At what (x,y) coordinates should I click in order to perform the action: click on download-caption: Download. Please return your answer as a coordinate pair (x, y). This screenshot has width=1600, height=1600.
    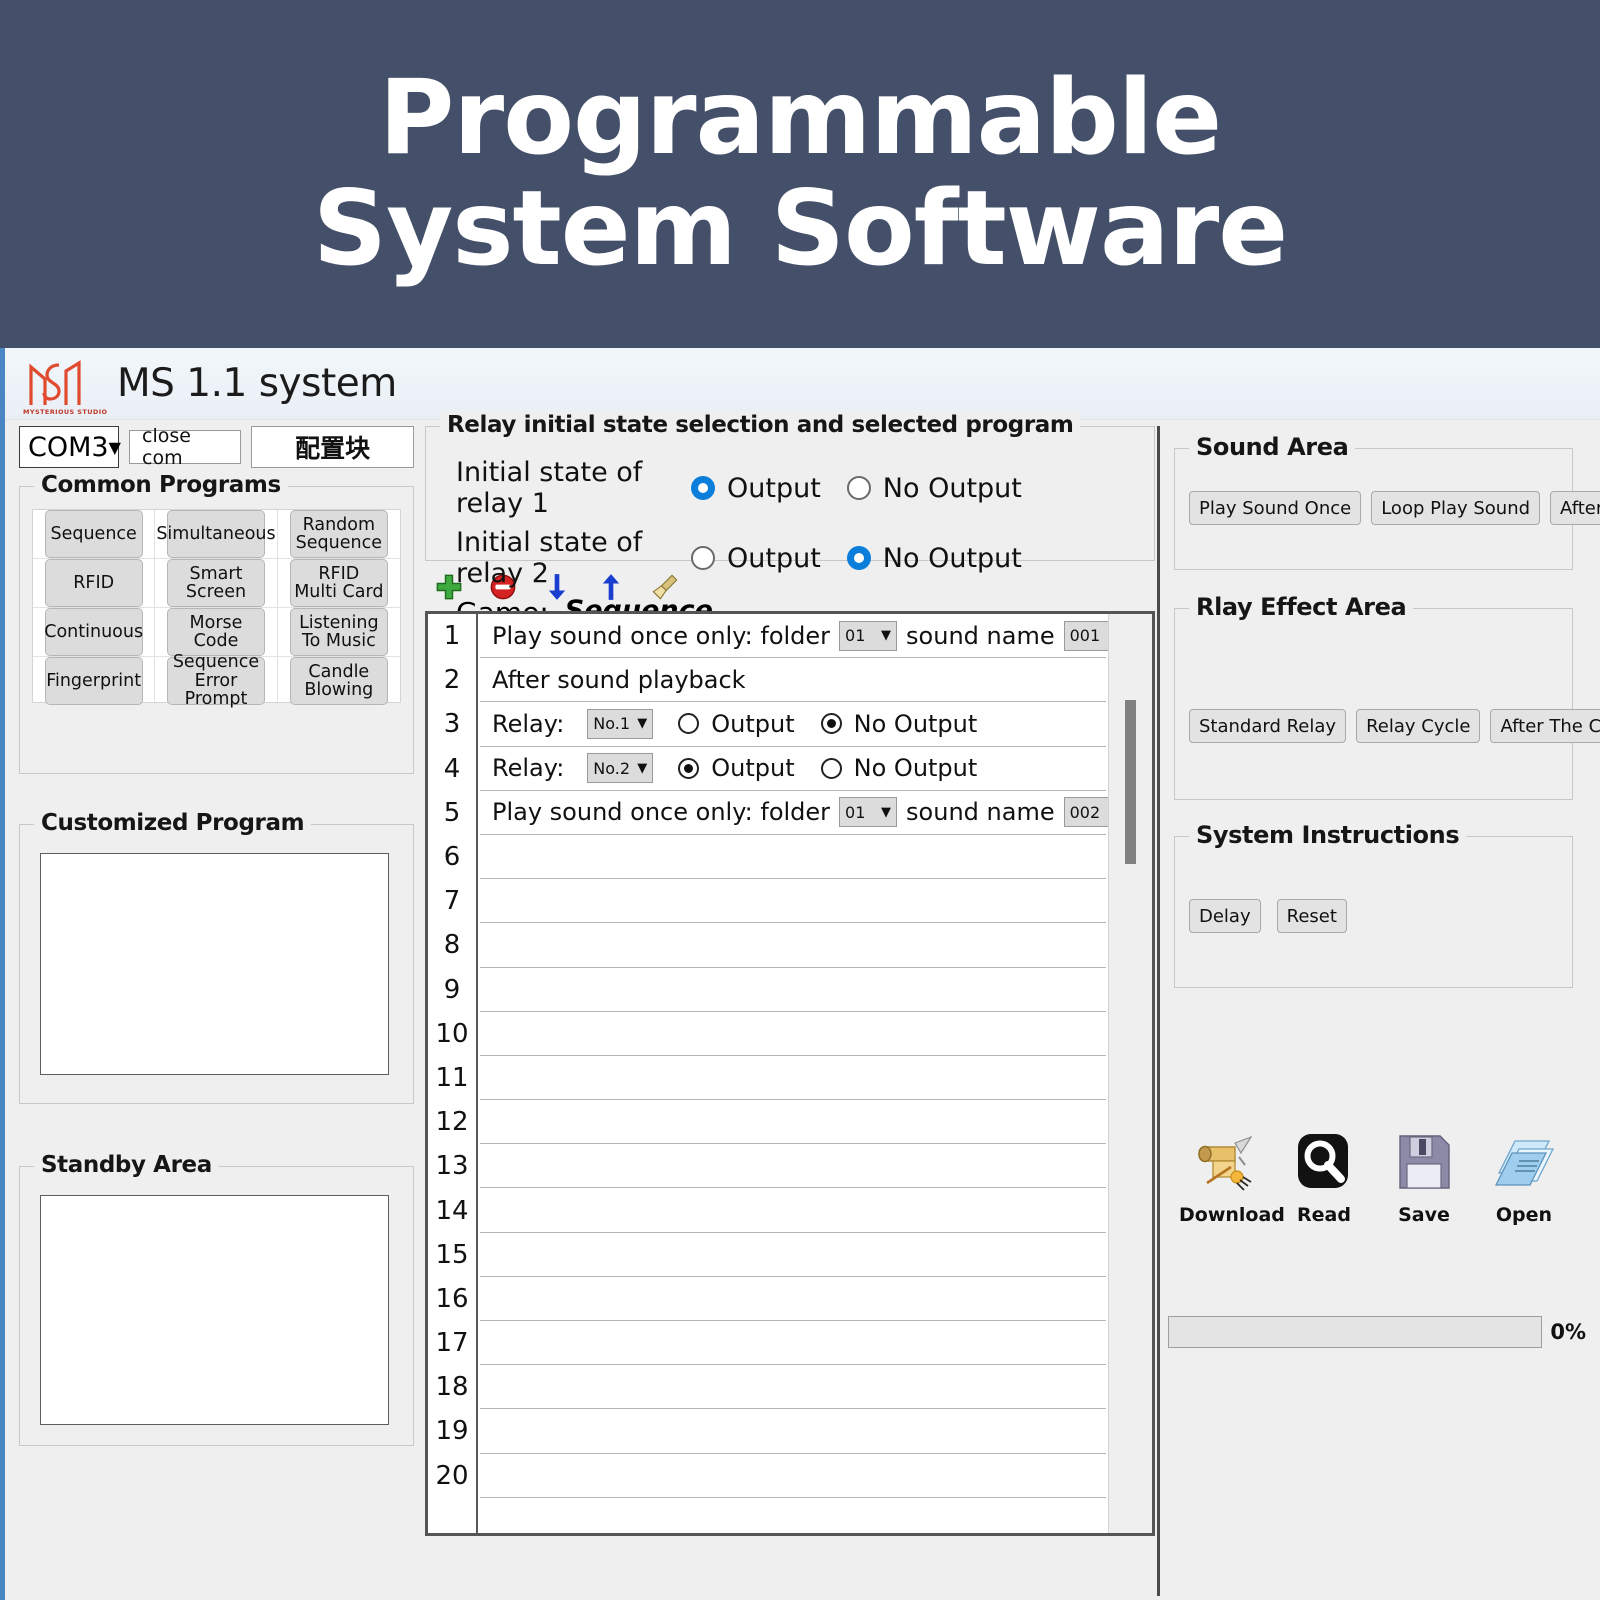
    Looking at the image, I should click on (1232, 1215).